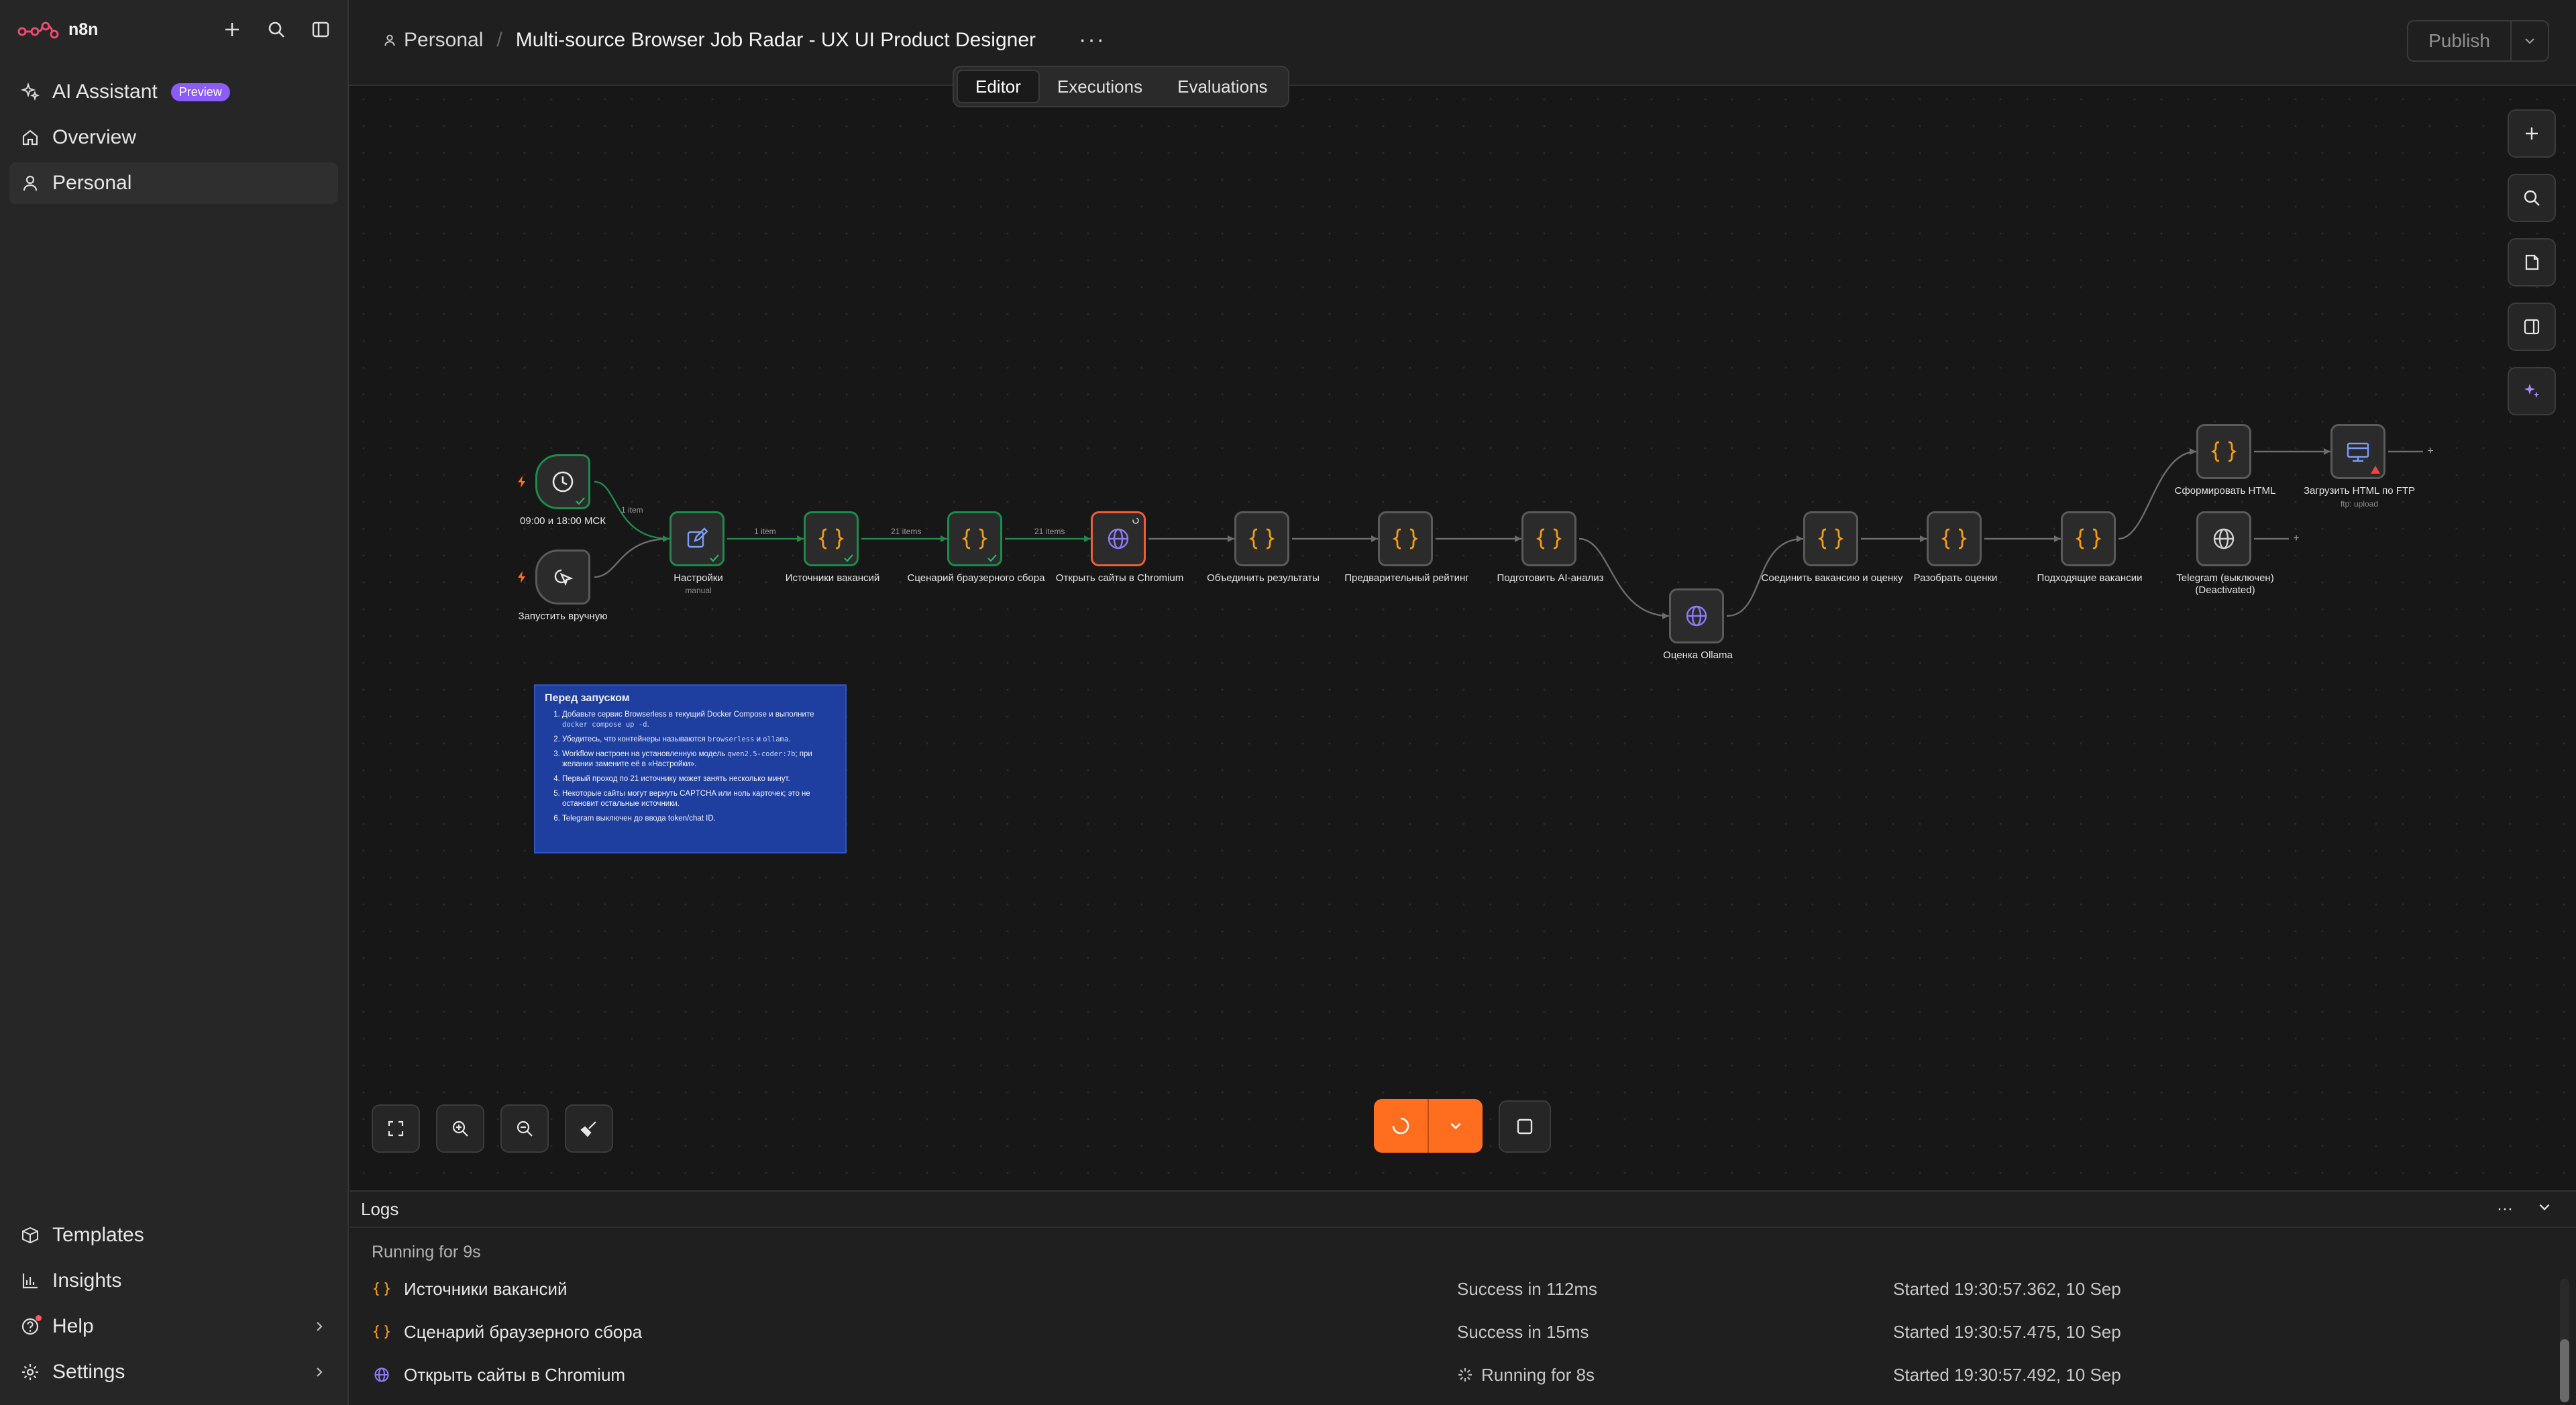  Describe the element at coordinates (632, 557) in the screenshot. I see `connection-manual-settings` at that location.